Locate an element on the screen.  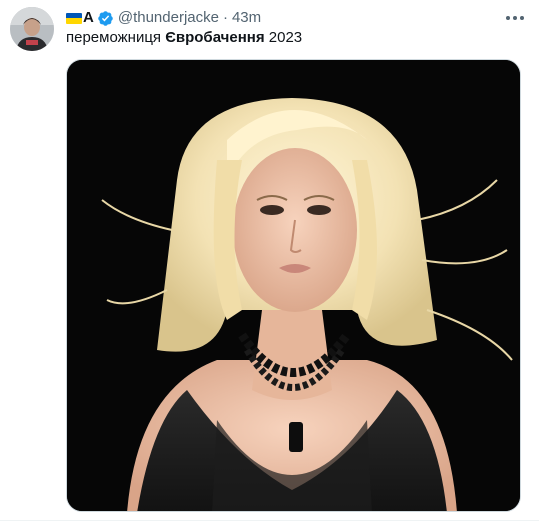
tweet-header: A @thunderjacke · 43m is located at coordinates (163, 18).